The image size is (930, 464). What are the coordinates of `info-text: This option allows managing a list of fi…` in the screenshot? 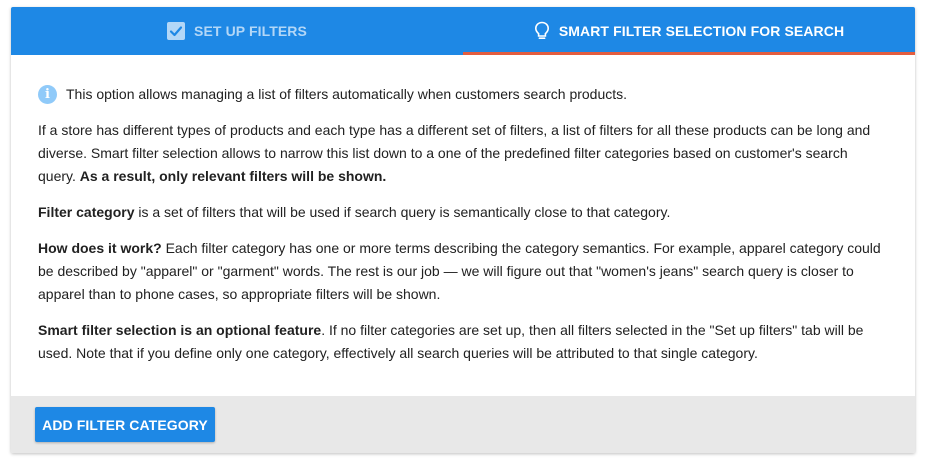 It's located at (347, 94).